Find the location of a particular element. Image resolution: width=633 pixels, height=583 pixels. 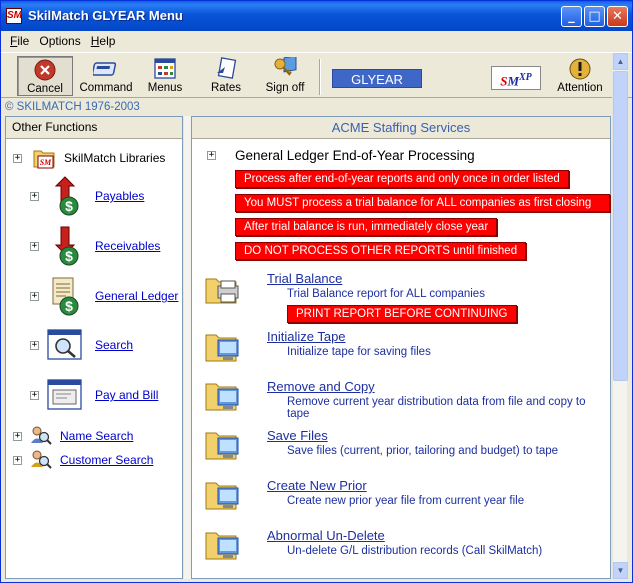

cancel-button: Cancel is located at coordinates (45, 76).